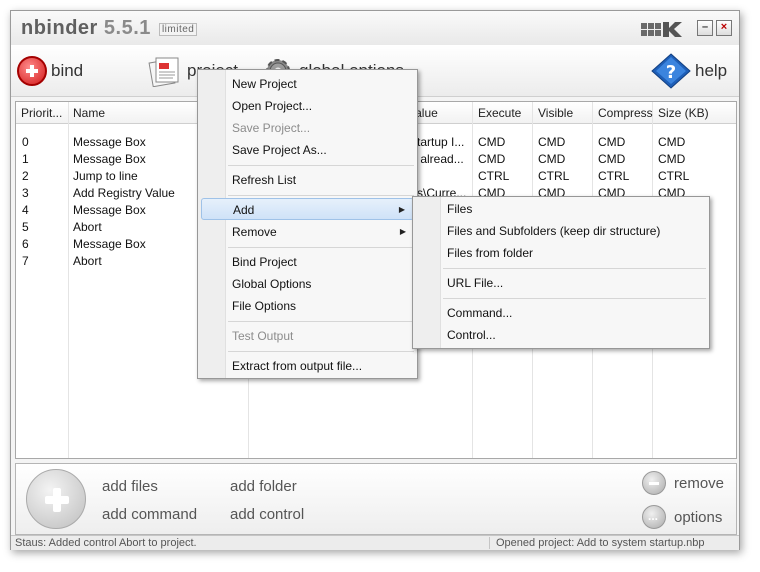  Describe the element at coordinates (307, 306) in the screenshot. I see `menu-item-file-options: File Options` at that location.